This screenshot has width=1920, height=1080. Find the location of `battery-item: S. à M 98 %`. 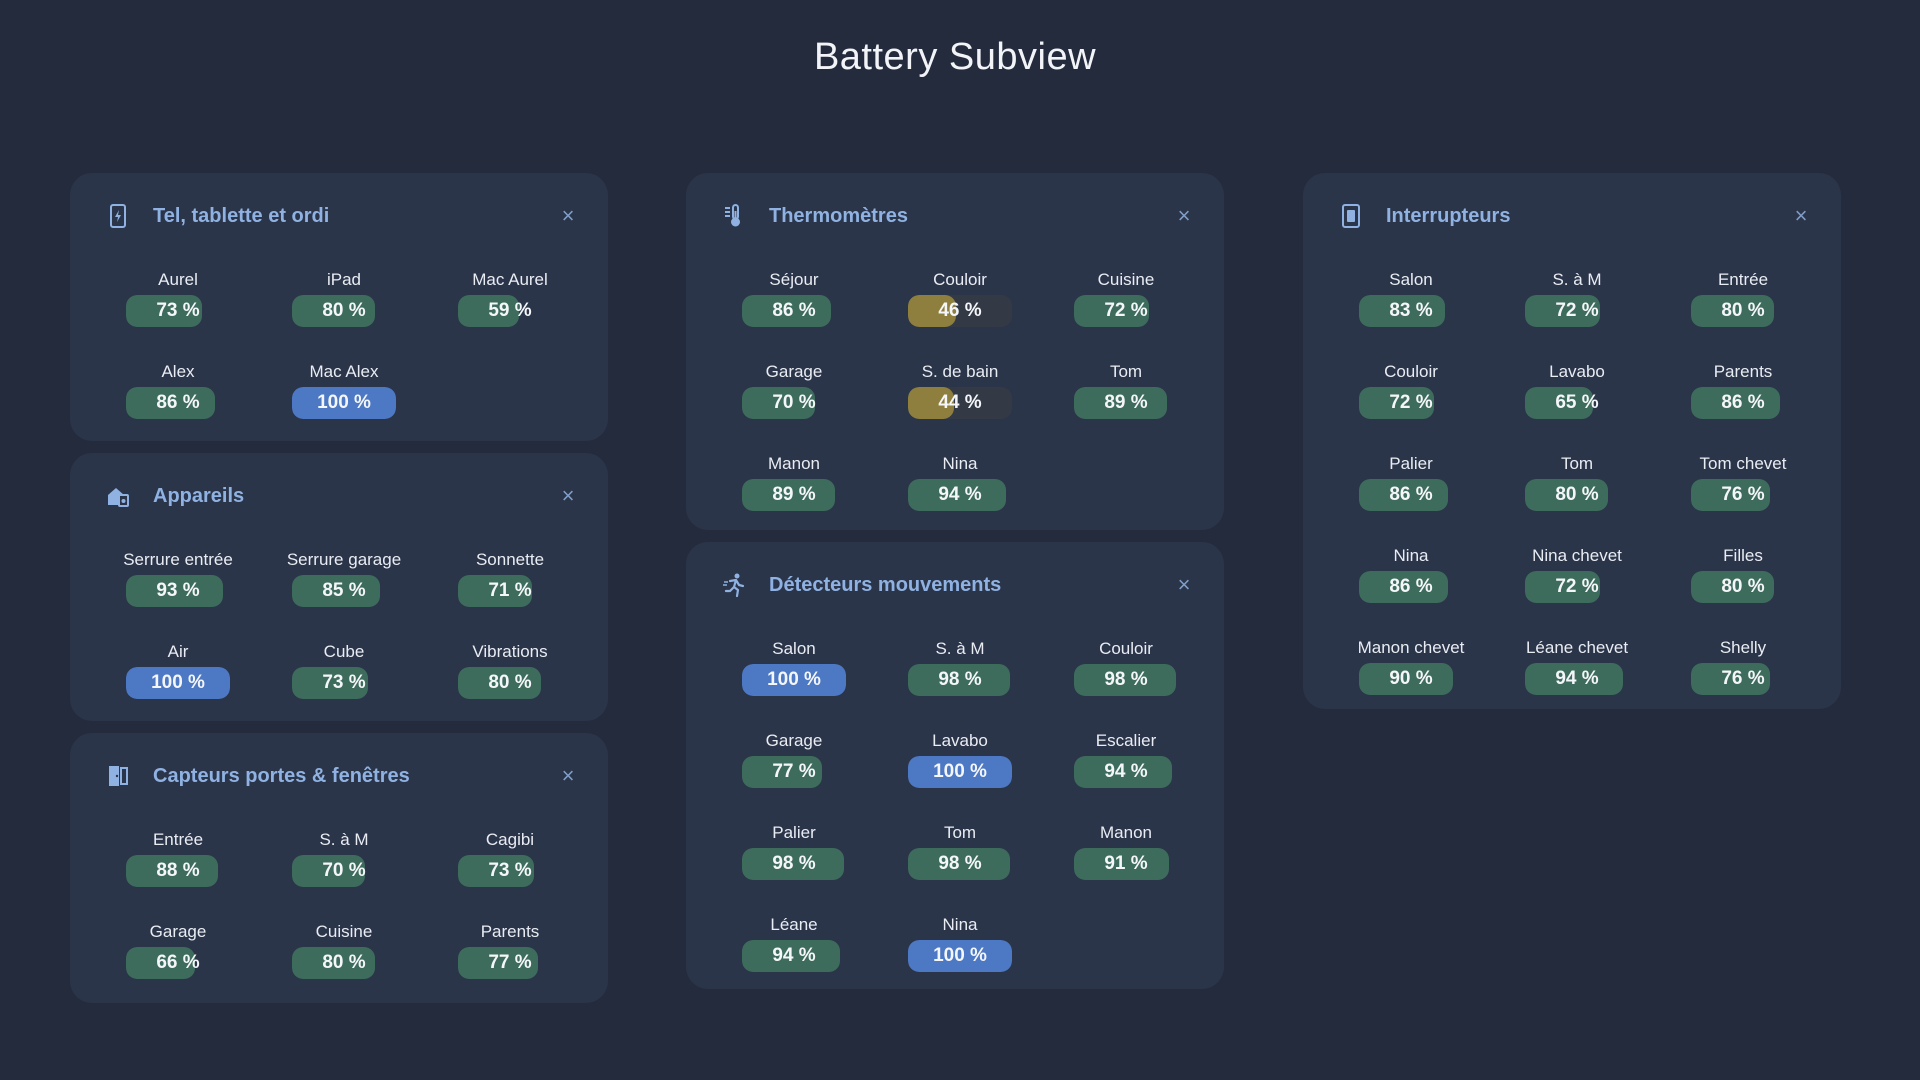

battery-item: S. à M 98 % is located at coordinates (967, 667).